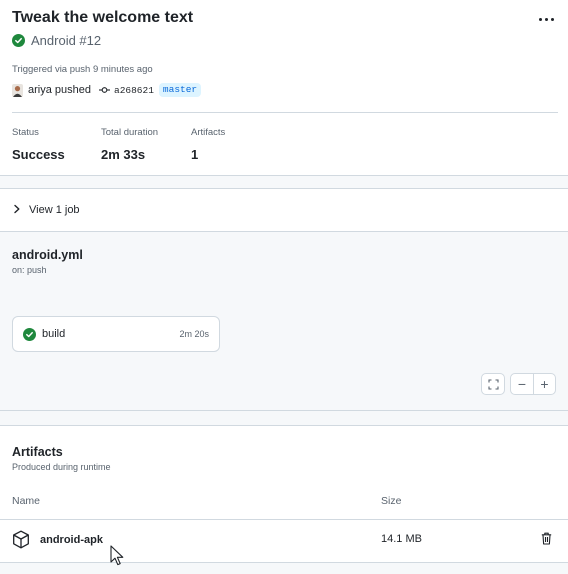 This screenshot has width=568, height=574. I want to click on workflow-run: Android #12, so click(56, 40).